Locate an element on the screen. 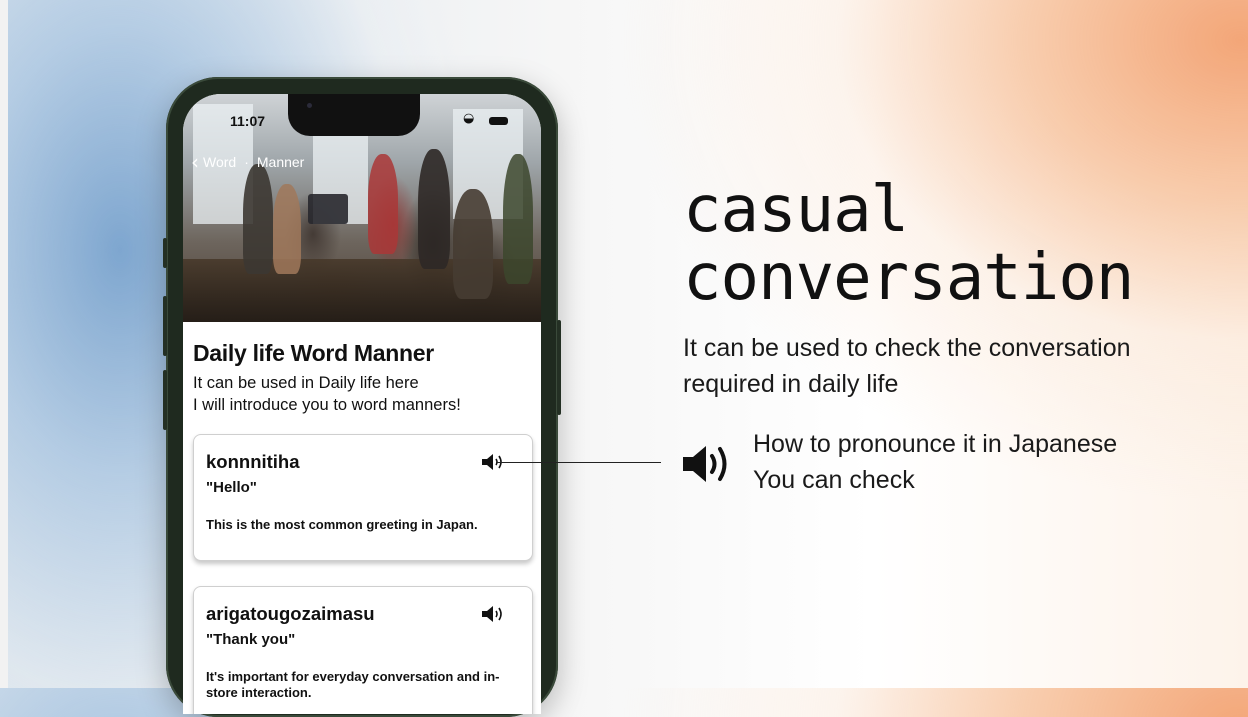 The height and width of the screenshot is (717, 1248). battery-icon is located at coordinates (498, 121).